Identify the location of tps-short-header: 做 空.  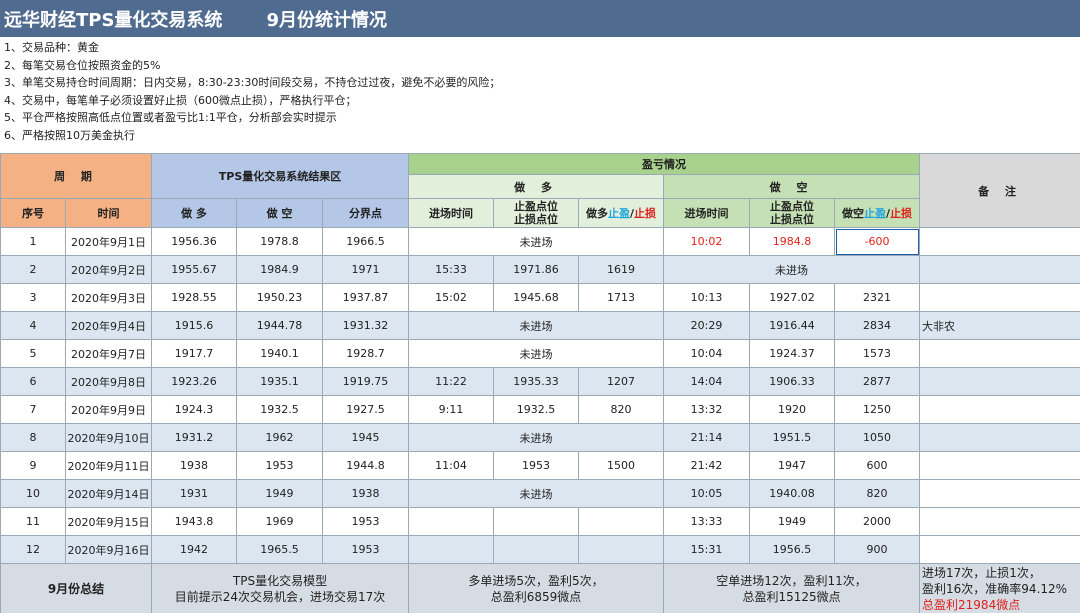
(279, 213).